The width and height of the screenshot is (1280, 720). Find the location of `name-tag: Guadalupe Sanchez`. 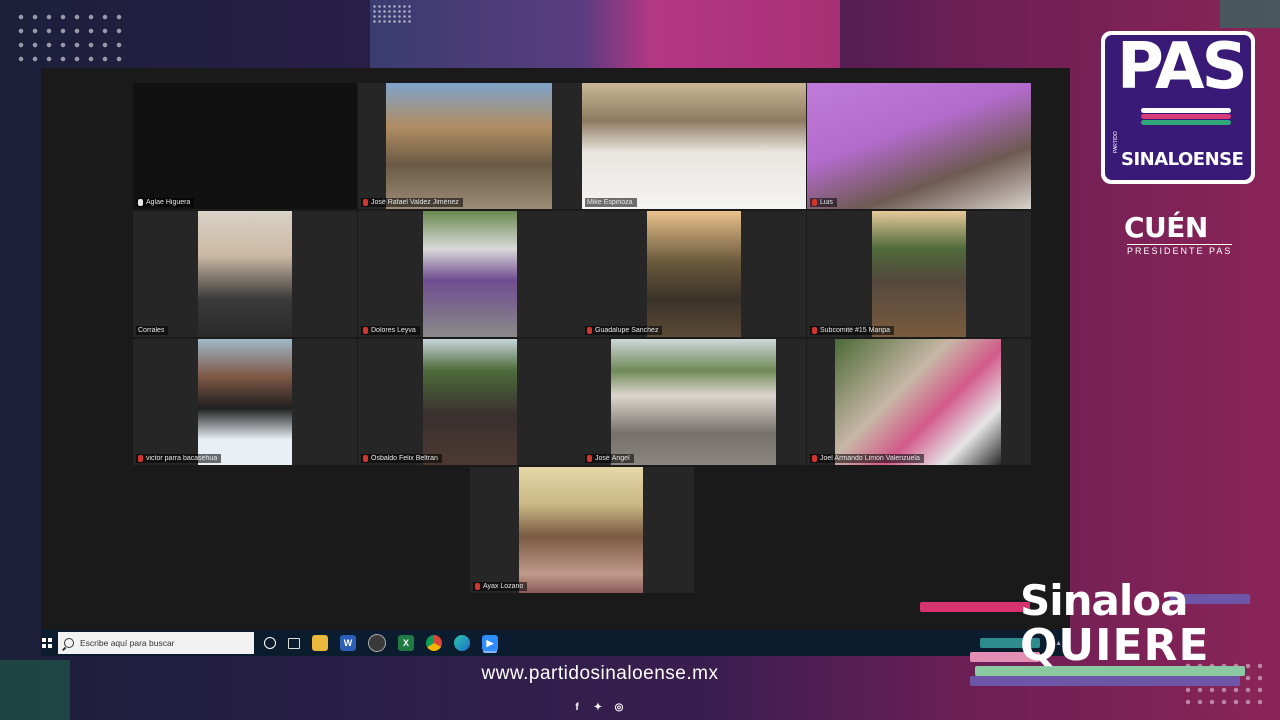

name-tag: Guadalupe Sanchez is located at coordinates (624, 330).